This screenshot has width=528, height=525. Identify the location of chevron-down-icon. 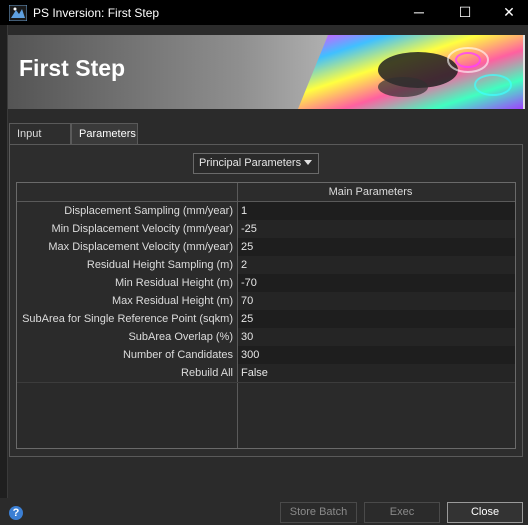
(308, 162).